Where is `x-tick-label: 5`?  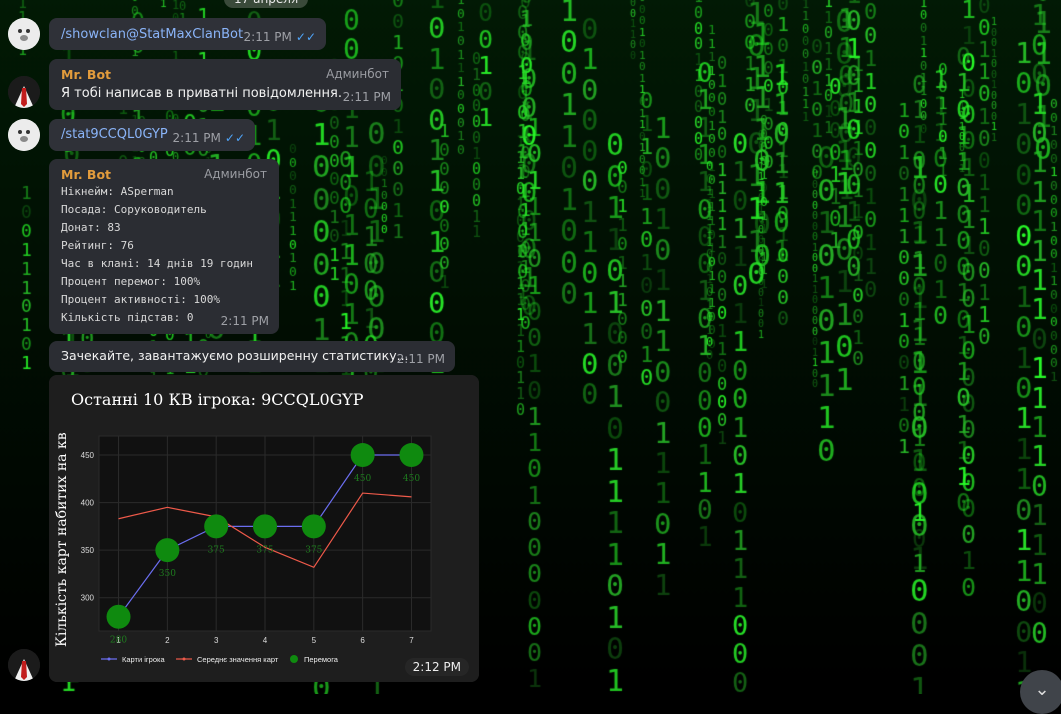
x-tick-label: 5 is located at coordinates (314, 640).